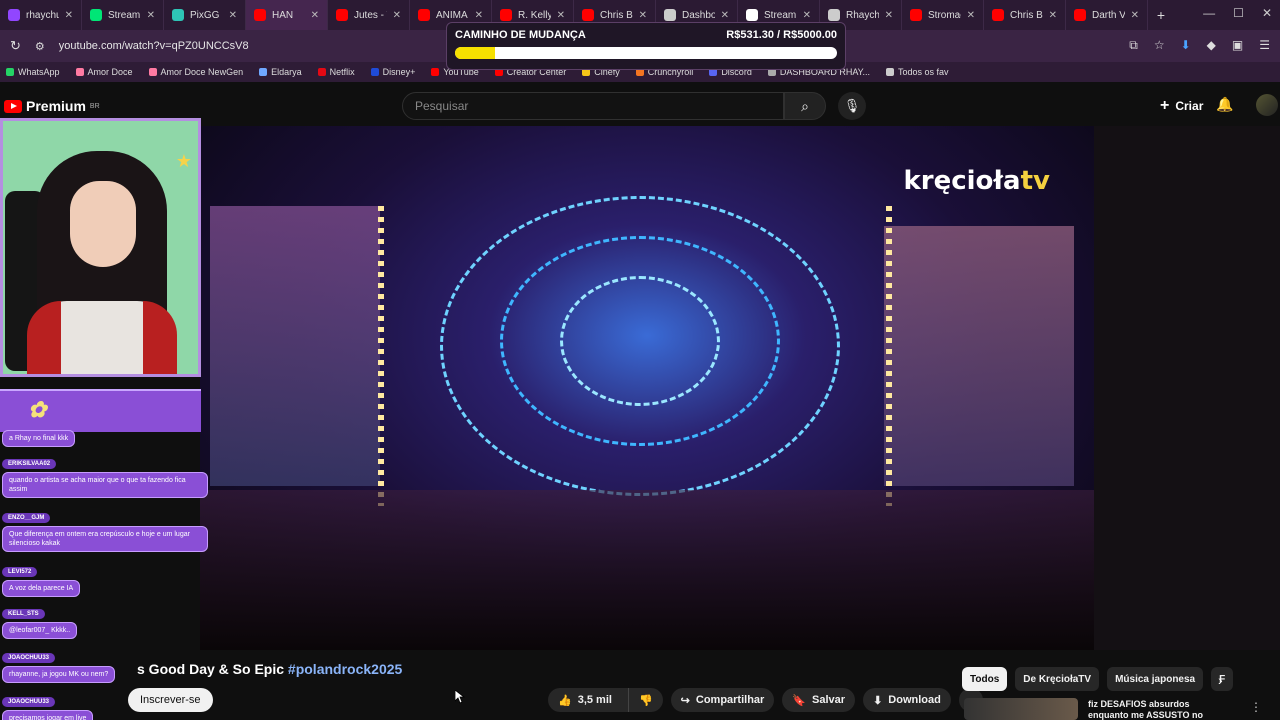  Describe the element at coordinates (1057, 679) in the screenshot. I see `filter-chip: De KręciołaTV` at that location.